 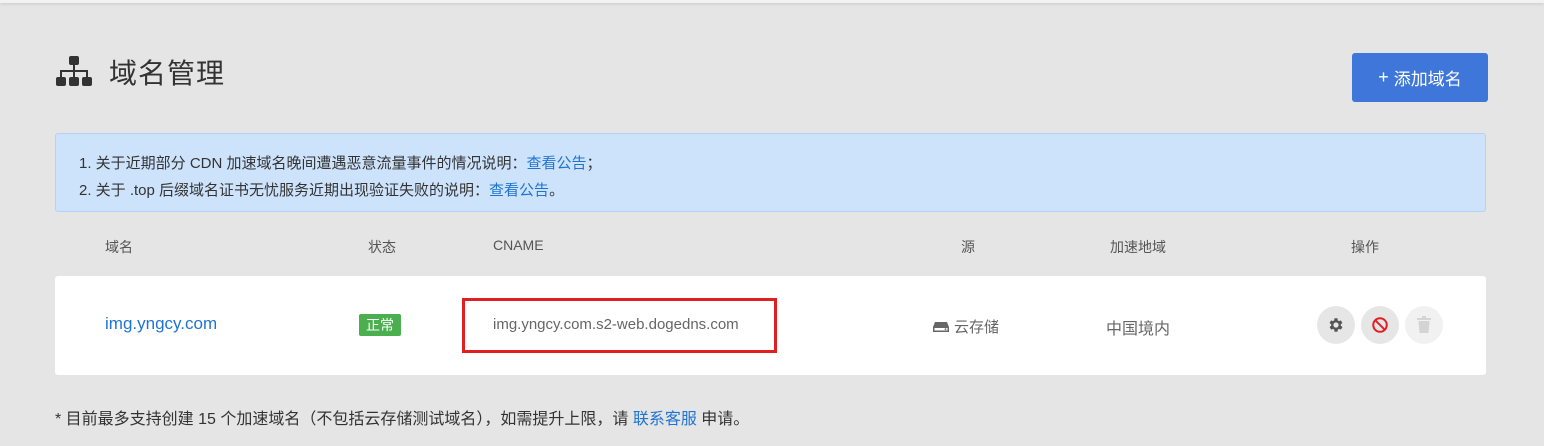 I want to click on disable-button, so click(x=1380, y=325).